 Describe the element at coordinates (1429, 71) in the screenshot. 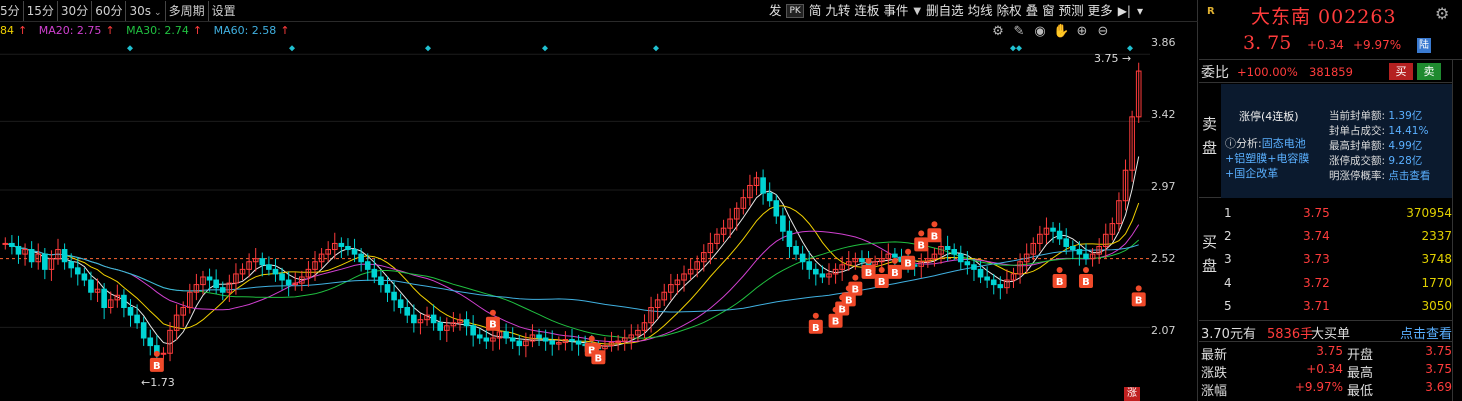

I see `sell-button: 卖` at that location.